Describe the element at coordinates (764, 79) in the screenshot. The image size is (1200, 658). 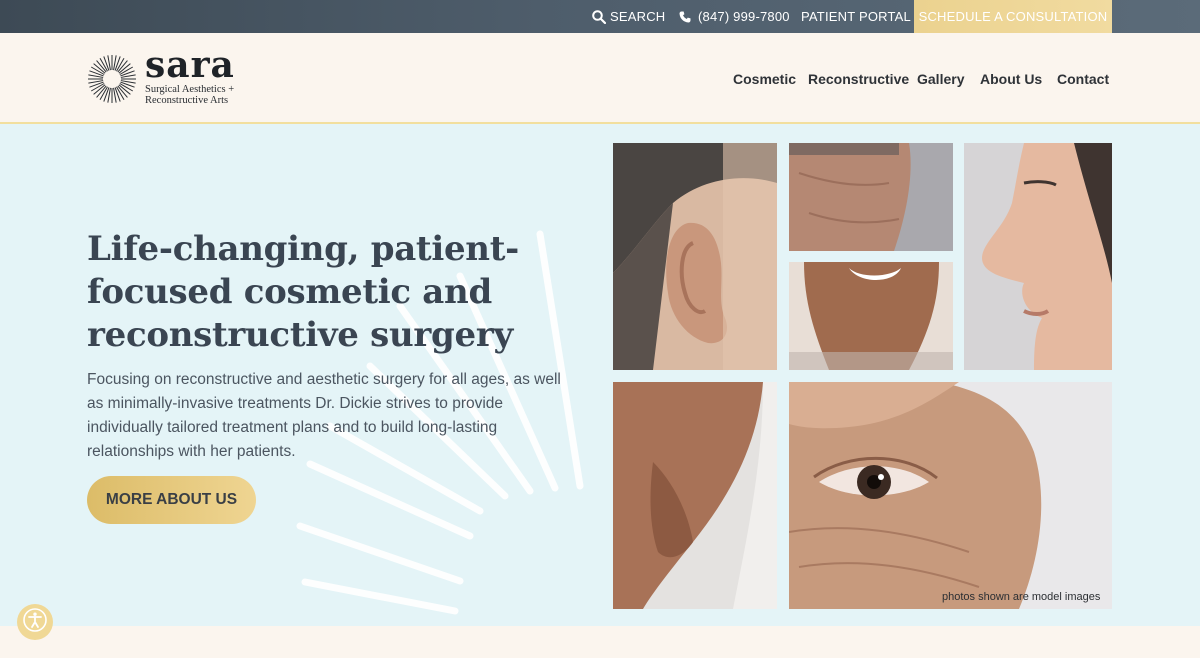
I see `nav-item-cosmetic: Cosmetic` at that location.